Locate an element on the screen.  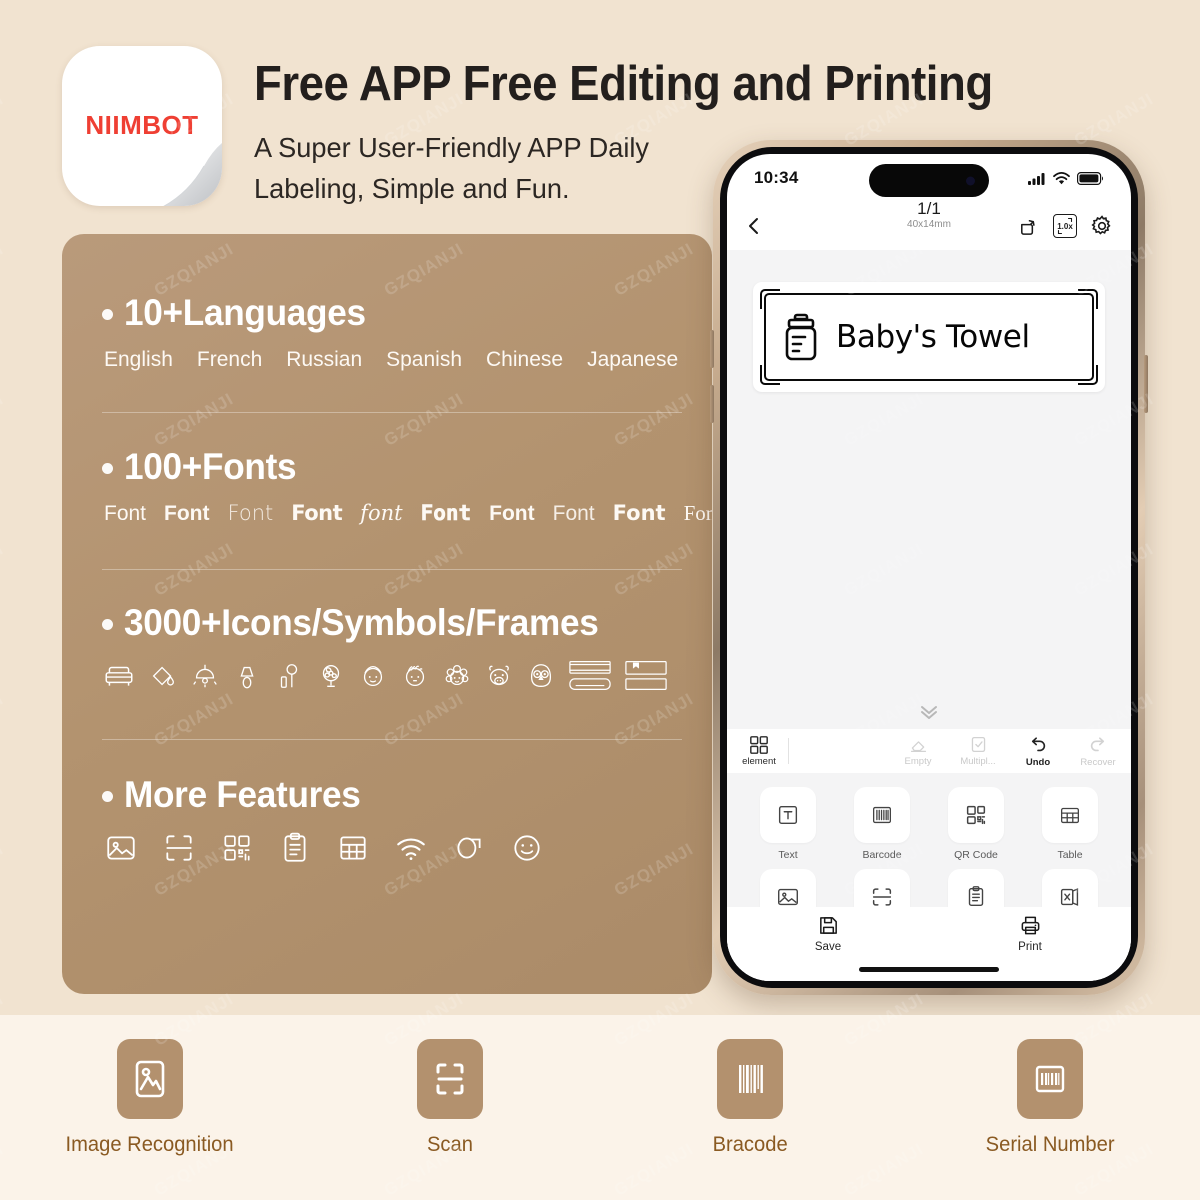
scan-icon is located at coordinates (179, 848).